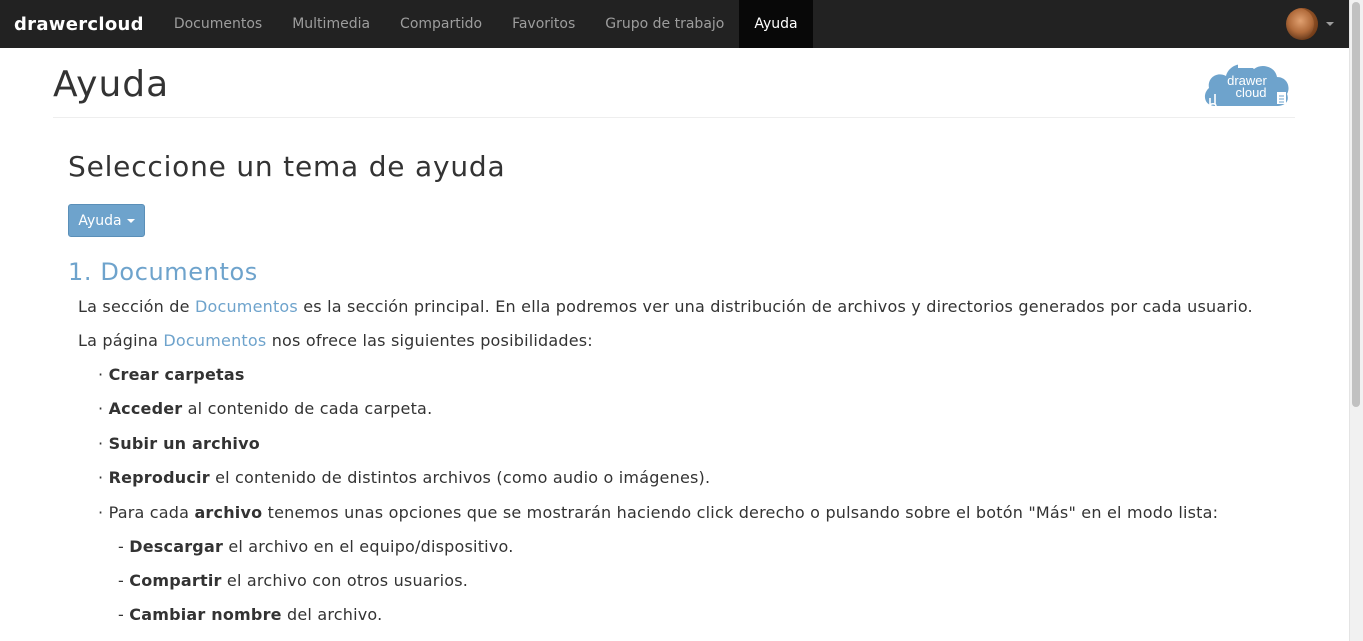 This screenshot has height=641, width=1363. Describe the element at coordinates (218, 24) in the screenshot. I see `nav-item-documentos: Documentos` at that location.